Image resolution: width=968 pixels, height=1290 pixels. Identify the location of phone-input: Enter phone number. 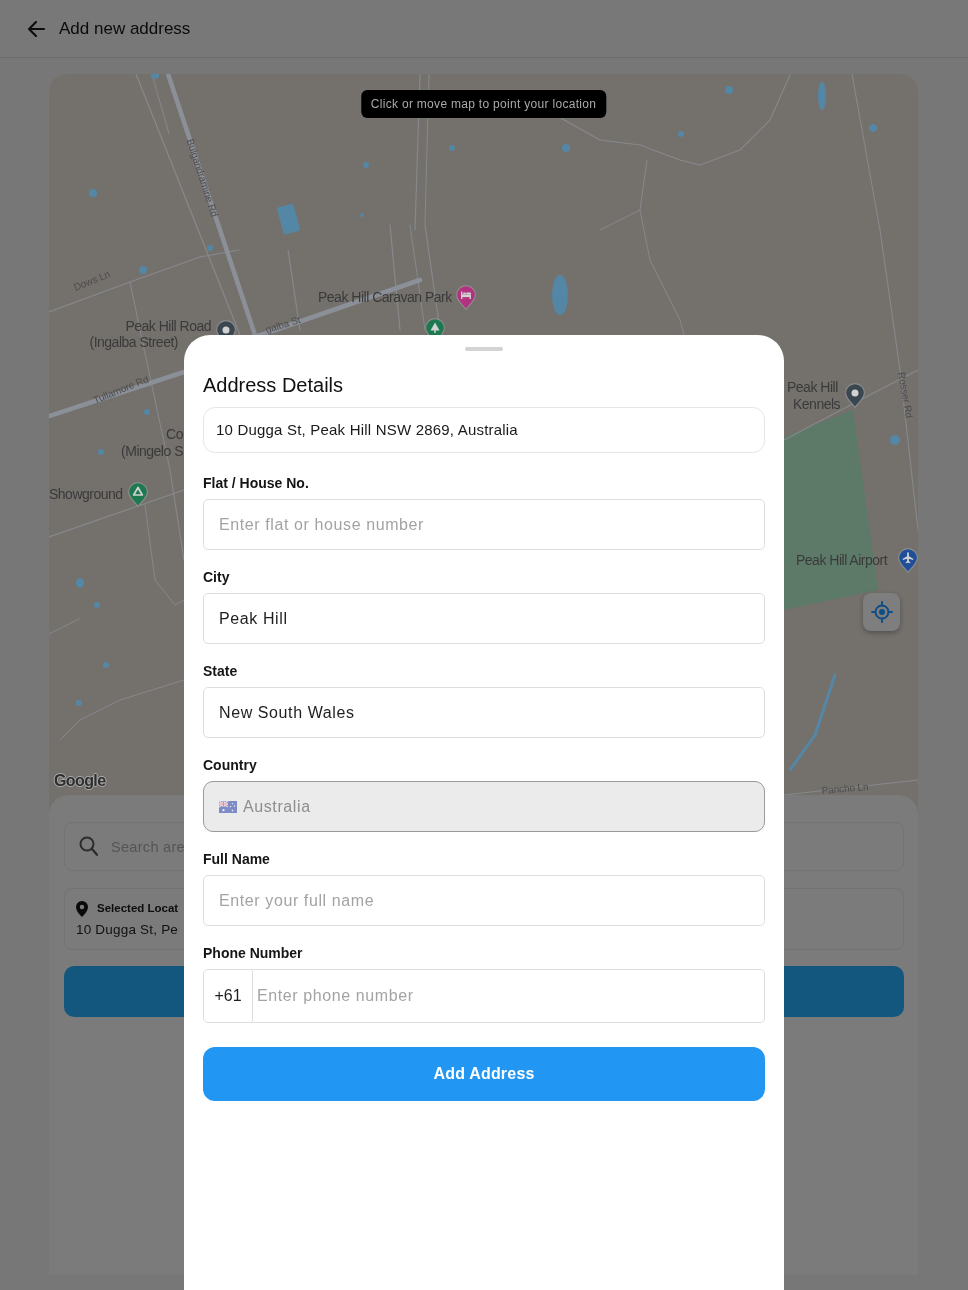
(509, 996).